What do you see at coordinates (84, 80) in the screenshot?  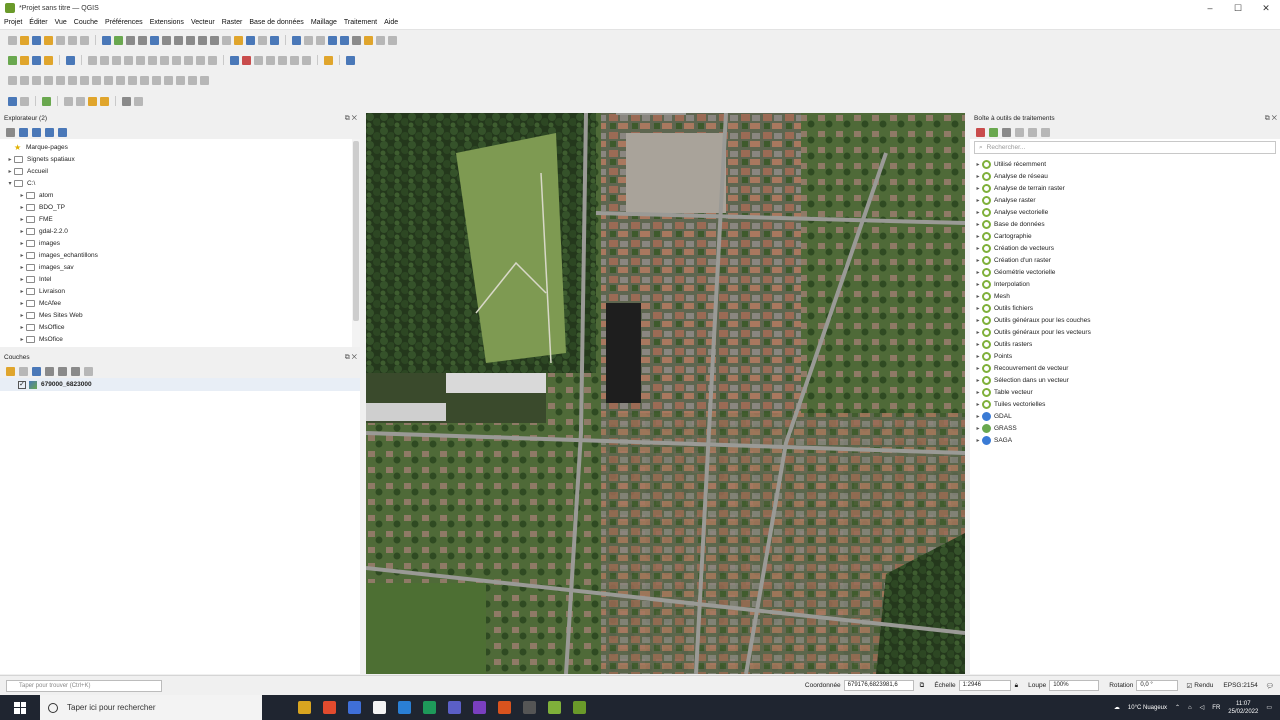 I see `delete-ring-icon` at bounding box center [84, 80].